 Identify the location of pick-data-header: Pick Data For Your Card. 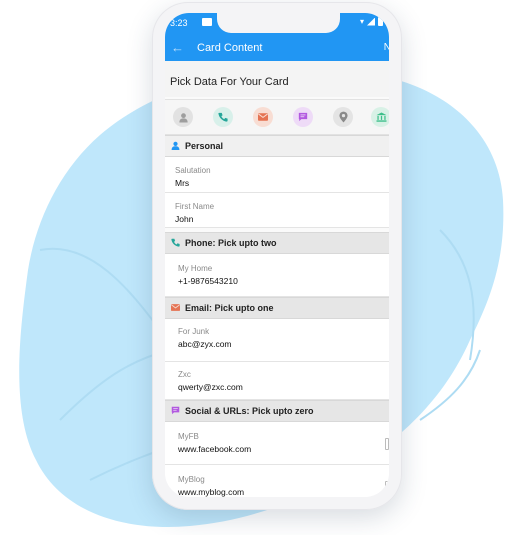
(277, 79).